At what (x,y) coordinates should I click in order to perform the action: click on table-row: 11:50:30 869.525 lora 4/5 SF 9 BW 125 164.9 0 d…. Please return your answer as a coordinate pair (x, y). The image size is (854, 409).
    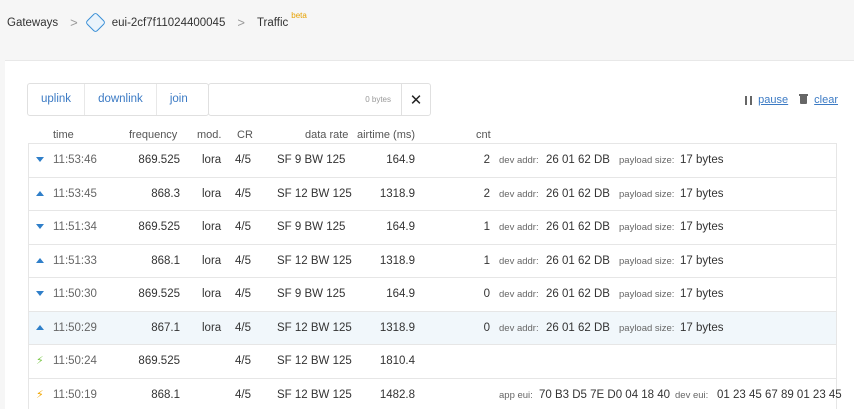
    Looking at the image, I should click on (432, 295).